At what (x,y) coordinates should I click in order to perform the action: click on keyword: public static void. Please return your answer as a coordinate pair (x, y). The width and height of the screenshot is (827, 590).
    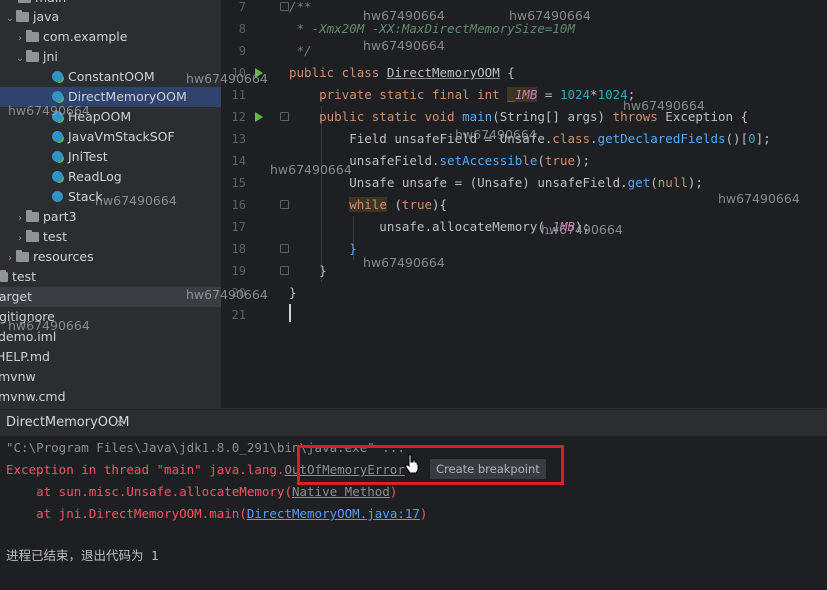
    Looking at the image, I should click on (376, 116).